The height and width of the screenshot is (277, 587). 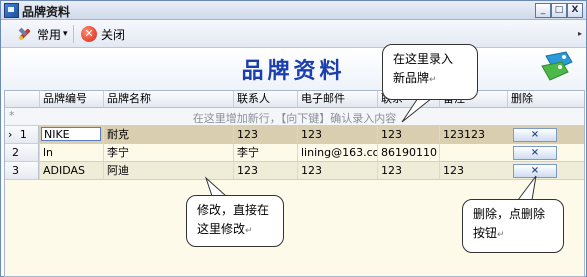 I want to click on callout-pointer-new-brand, so click(x=417, y=110).